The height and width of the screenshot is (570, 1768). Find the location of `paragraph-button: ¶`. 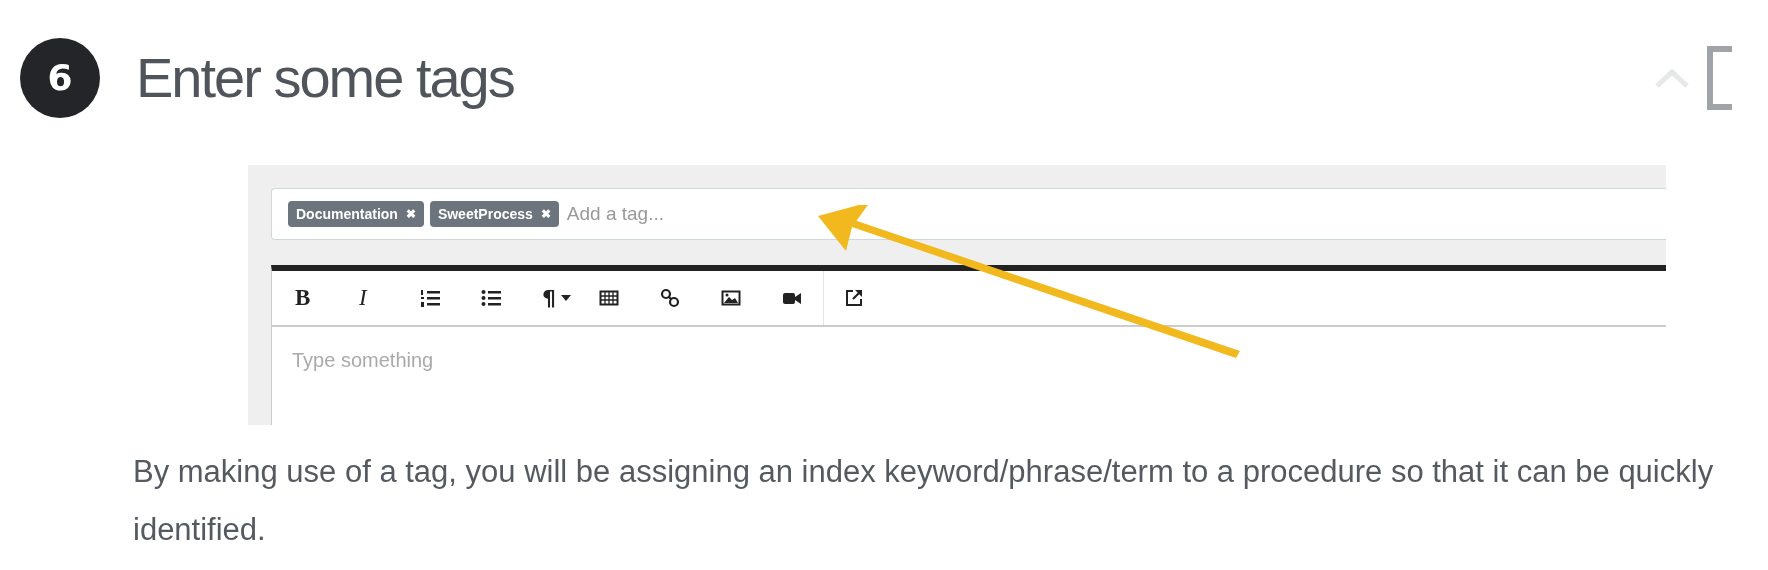

paragraph-button: ¶ is located at coordinates (556, 298).